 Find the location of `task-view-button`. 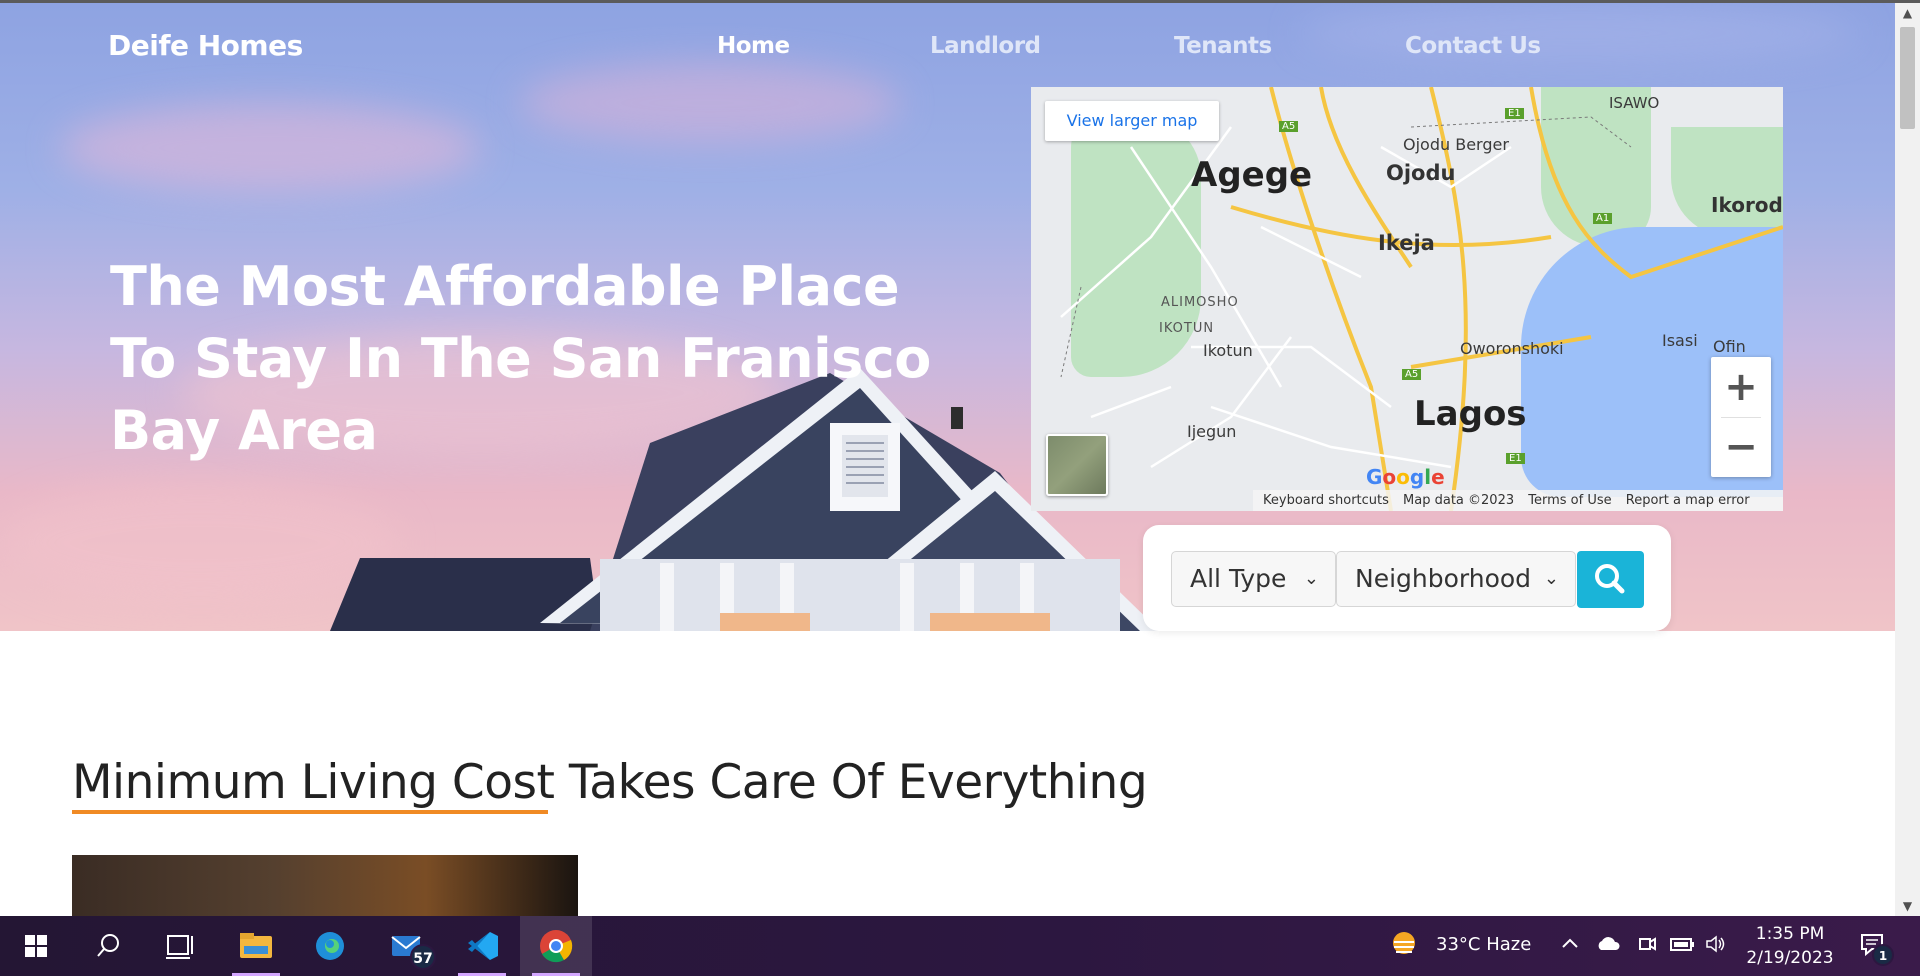

task-view-button is located at coordinates (180, 946).